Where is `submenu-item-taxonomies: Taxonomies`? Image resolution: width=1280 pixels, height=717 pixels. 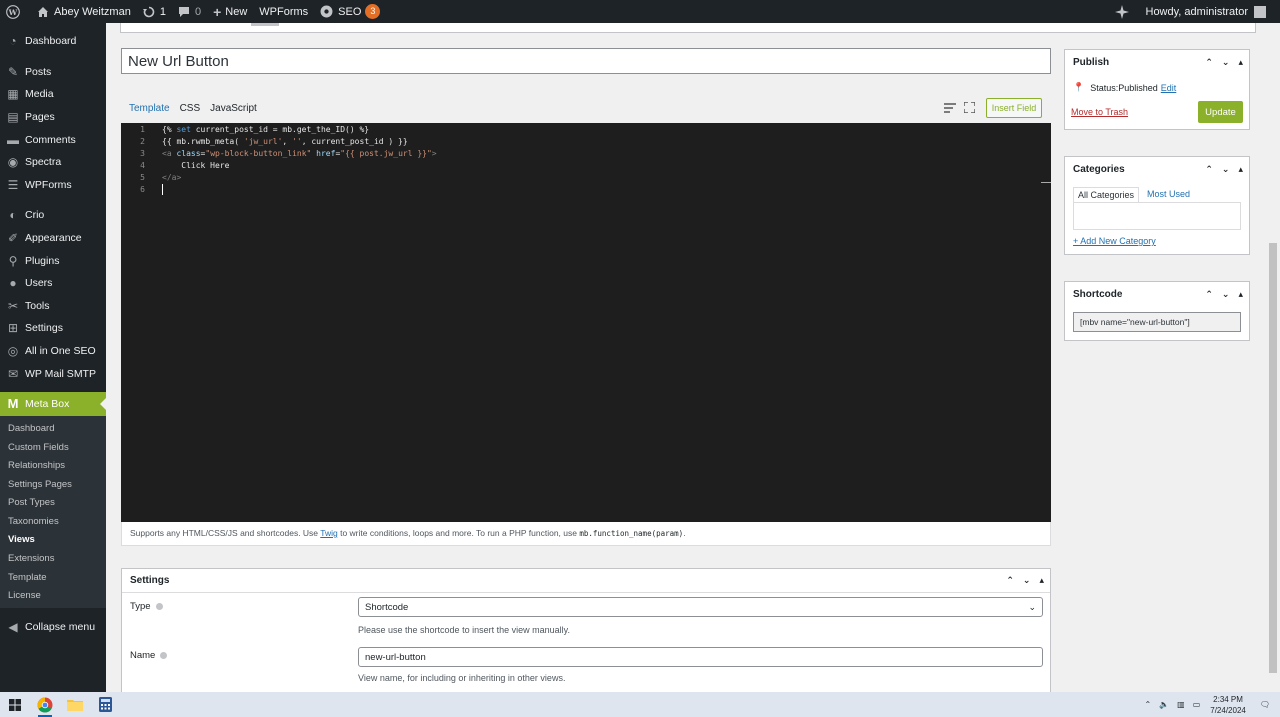
submenu-item-taxonomies: Taxonomies is located at coordinates (53, 522).